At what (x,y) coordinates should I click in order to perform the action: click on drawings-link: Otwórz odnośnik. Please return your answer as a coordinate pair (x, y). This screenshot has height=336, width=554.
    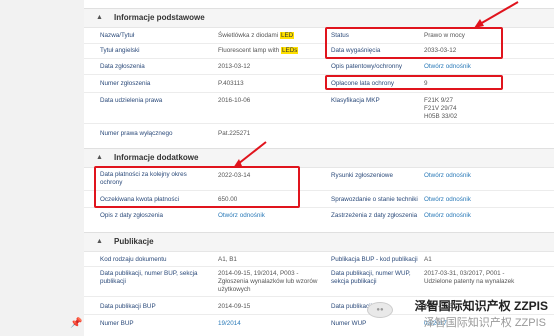
    Looking at the image, I should click on (447, 176).